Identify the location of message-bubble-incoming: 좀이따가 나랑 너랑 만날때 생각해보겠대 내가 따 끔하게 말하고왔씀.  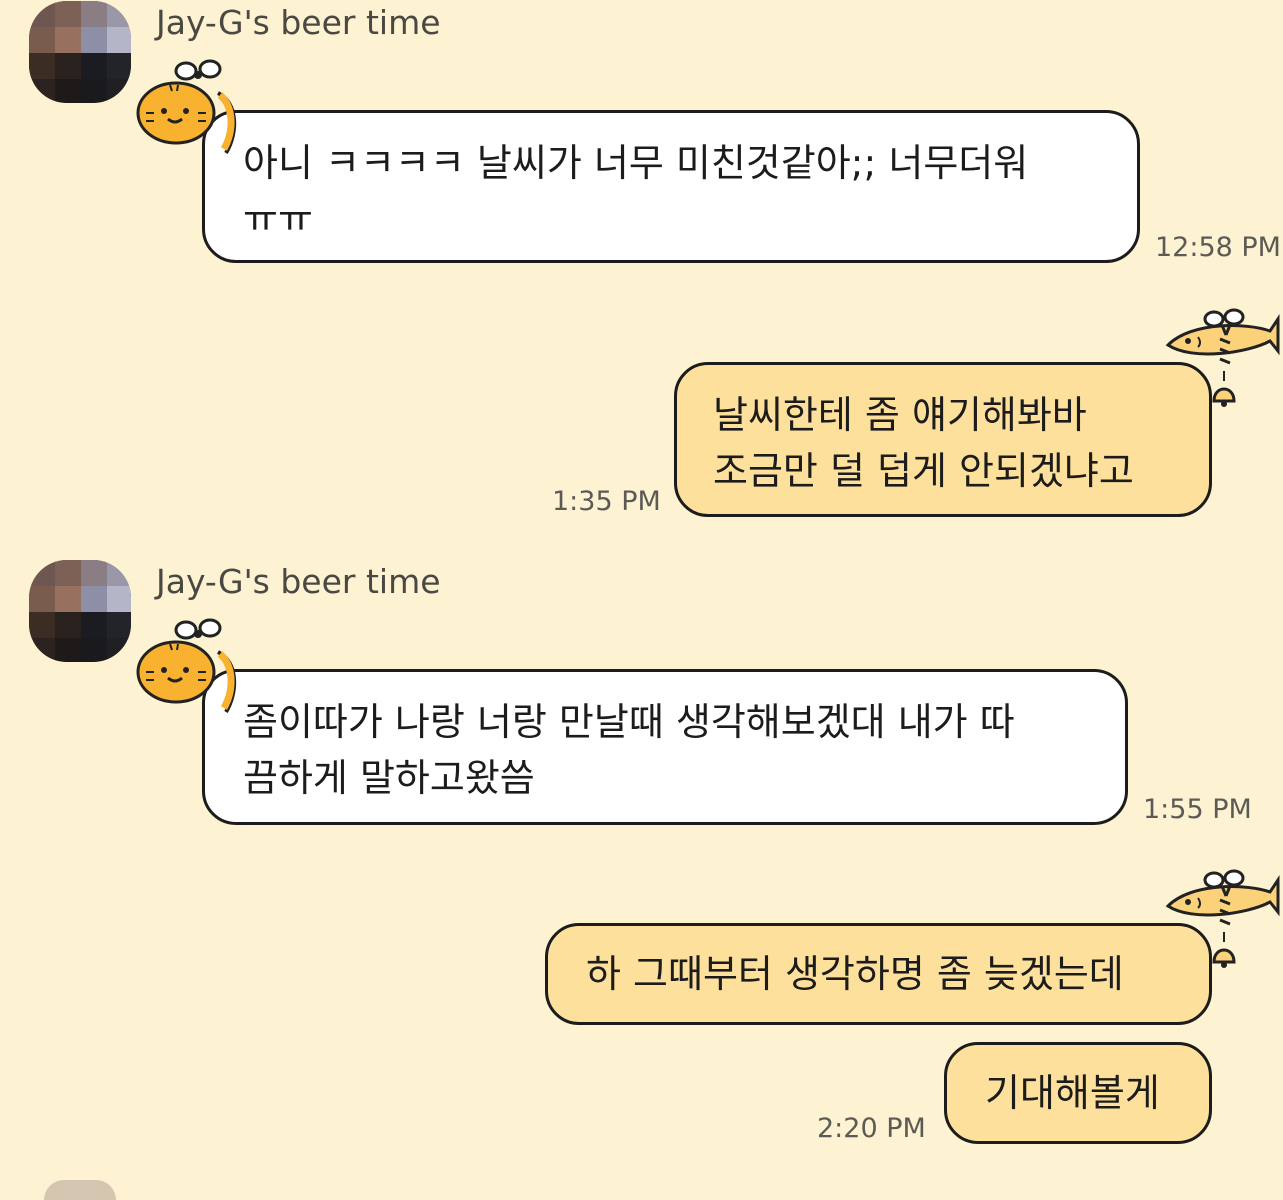
(665, 747).